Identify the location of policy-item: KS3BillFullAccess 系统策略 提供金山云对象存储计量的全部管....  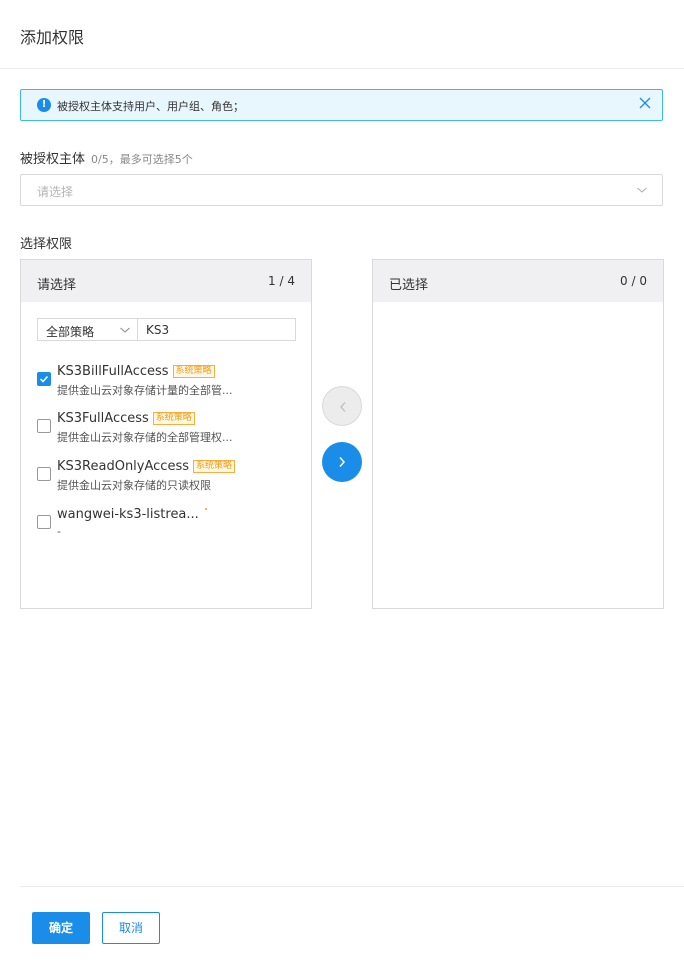
(172, 384).